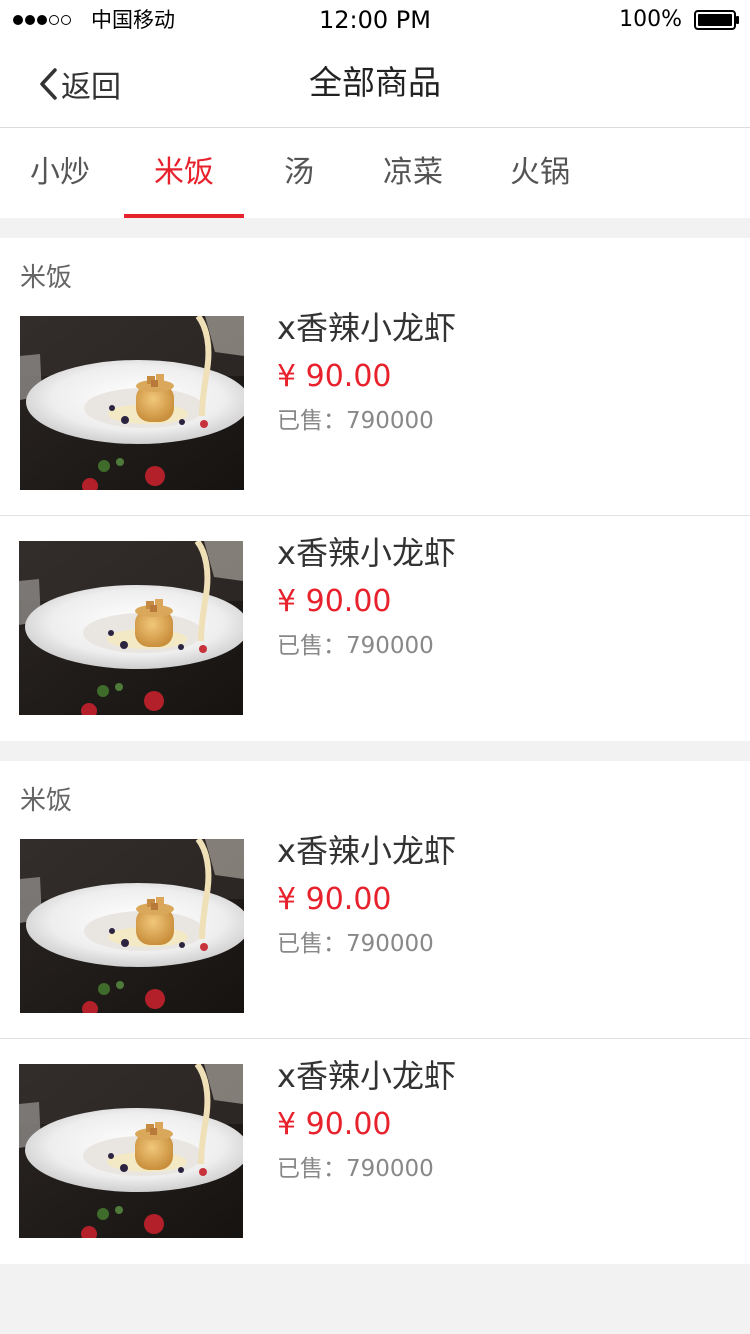 The image size is (750, 1334). Describe the element at coordinates (413, 173) in the screenshot. I see `tab-liangcai: 凉菜` at that location.